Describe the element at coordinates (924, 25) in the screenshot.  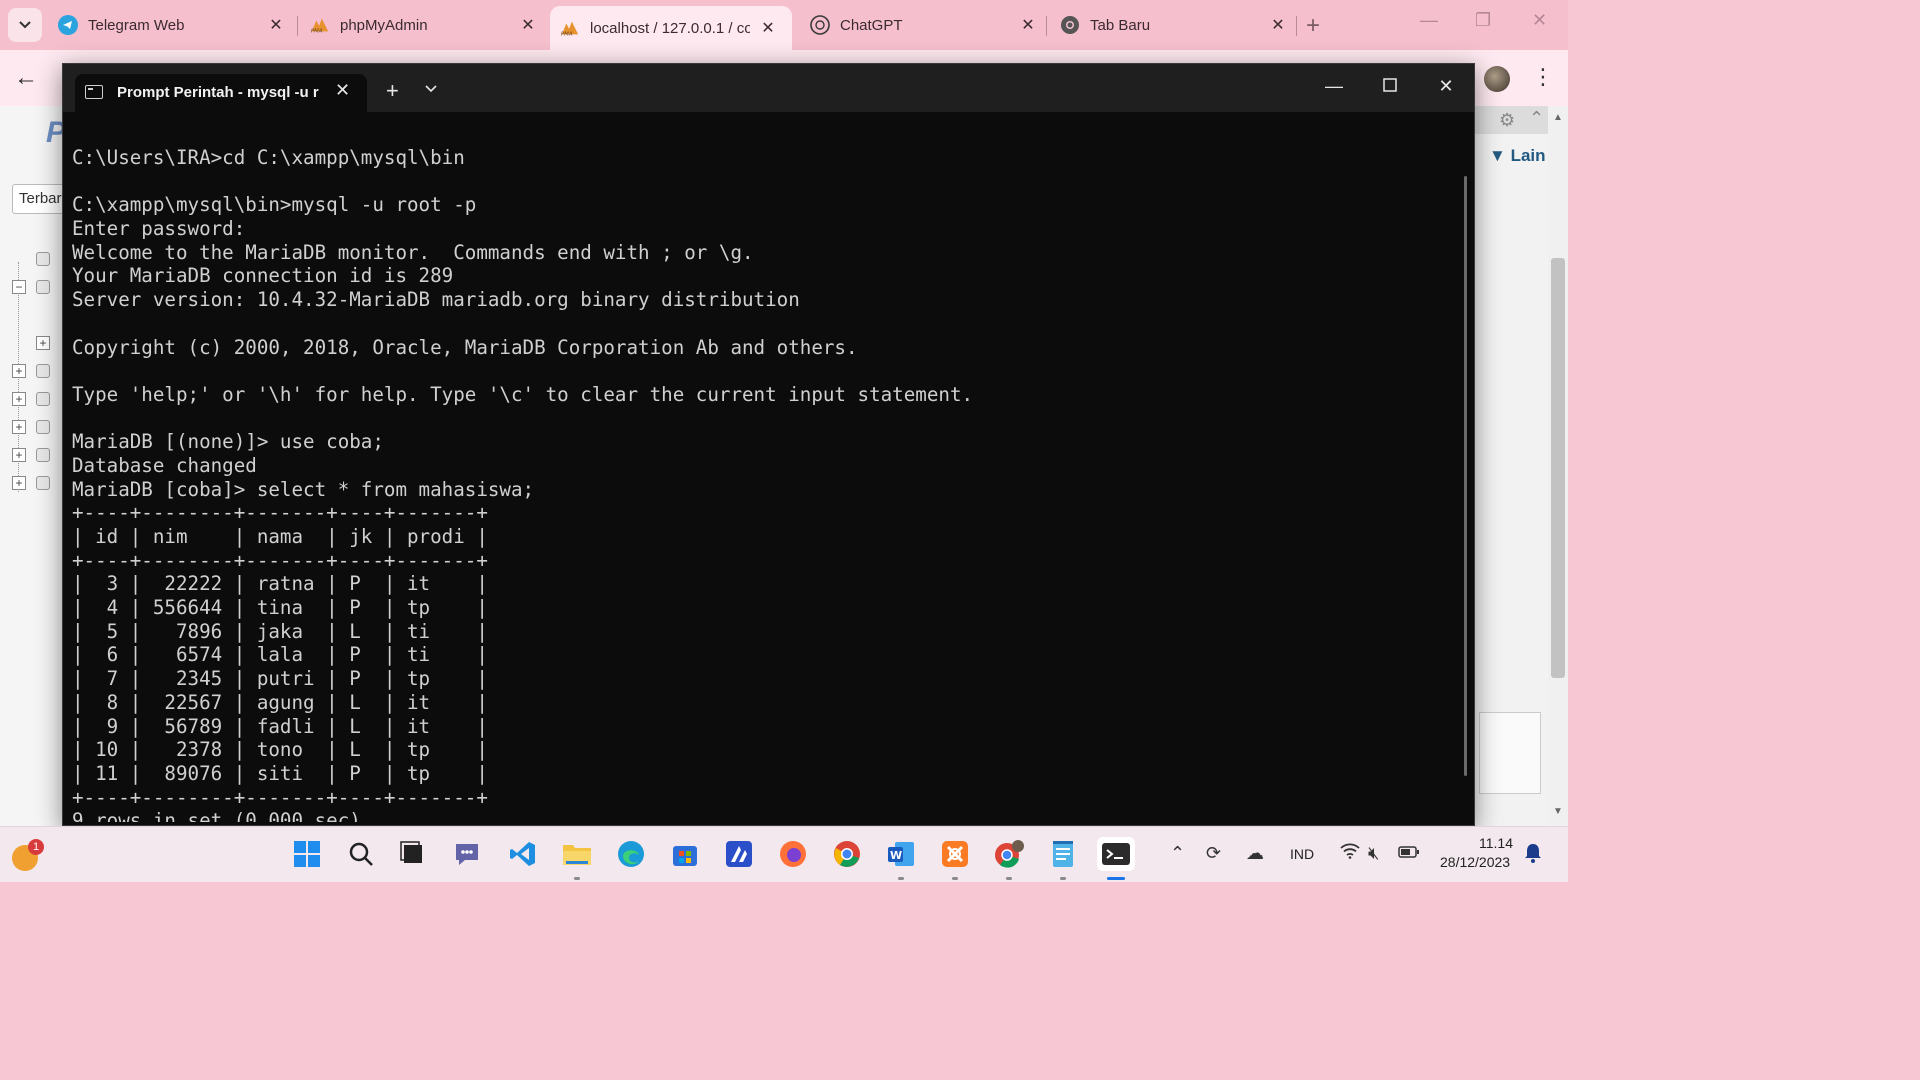
I see `browser-tab-chatgpt: ChatGPT ✕` at that location.